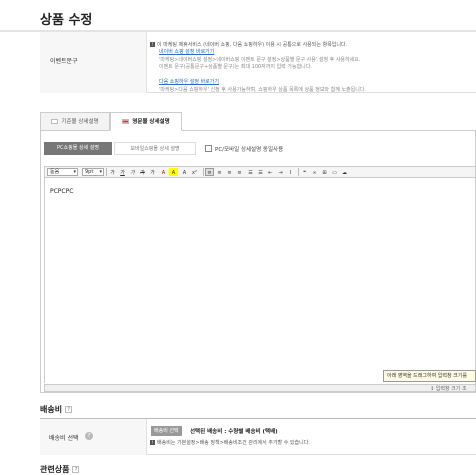 This screenshot has width=476, height=475. I want to click on font-family-select: 돋움, so click(62, 172).